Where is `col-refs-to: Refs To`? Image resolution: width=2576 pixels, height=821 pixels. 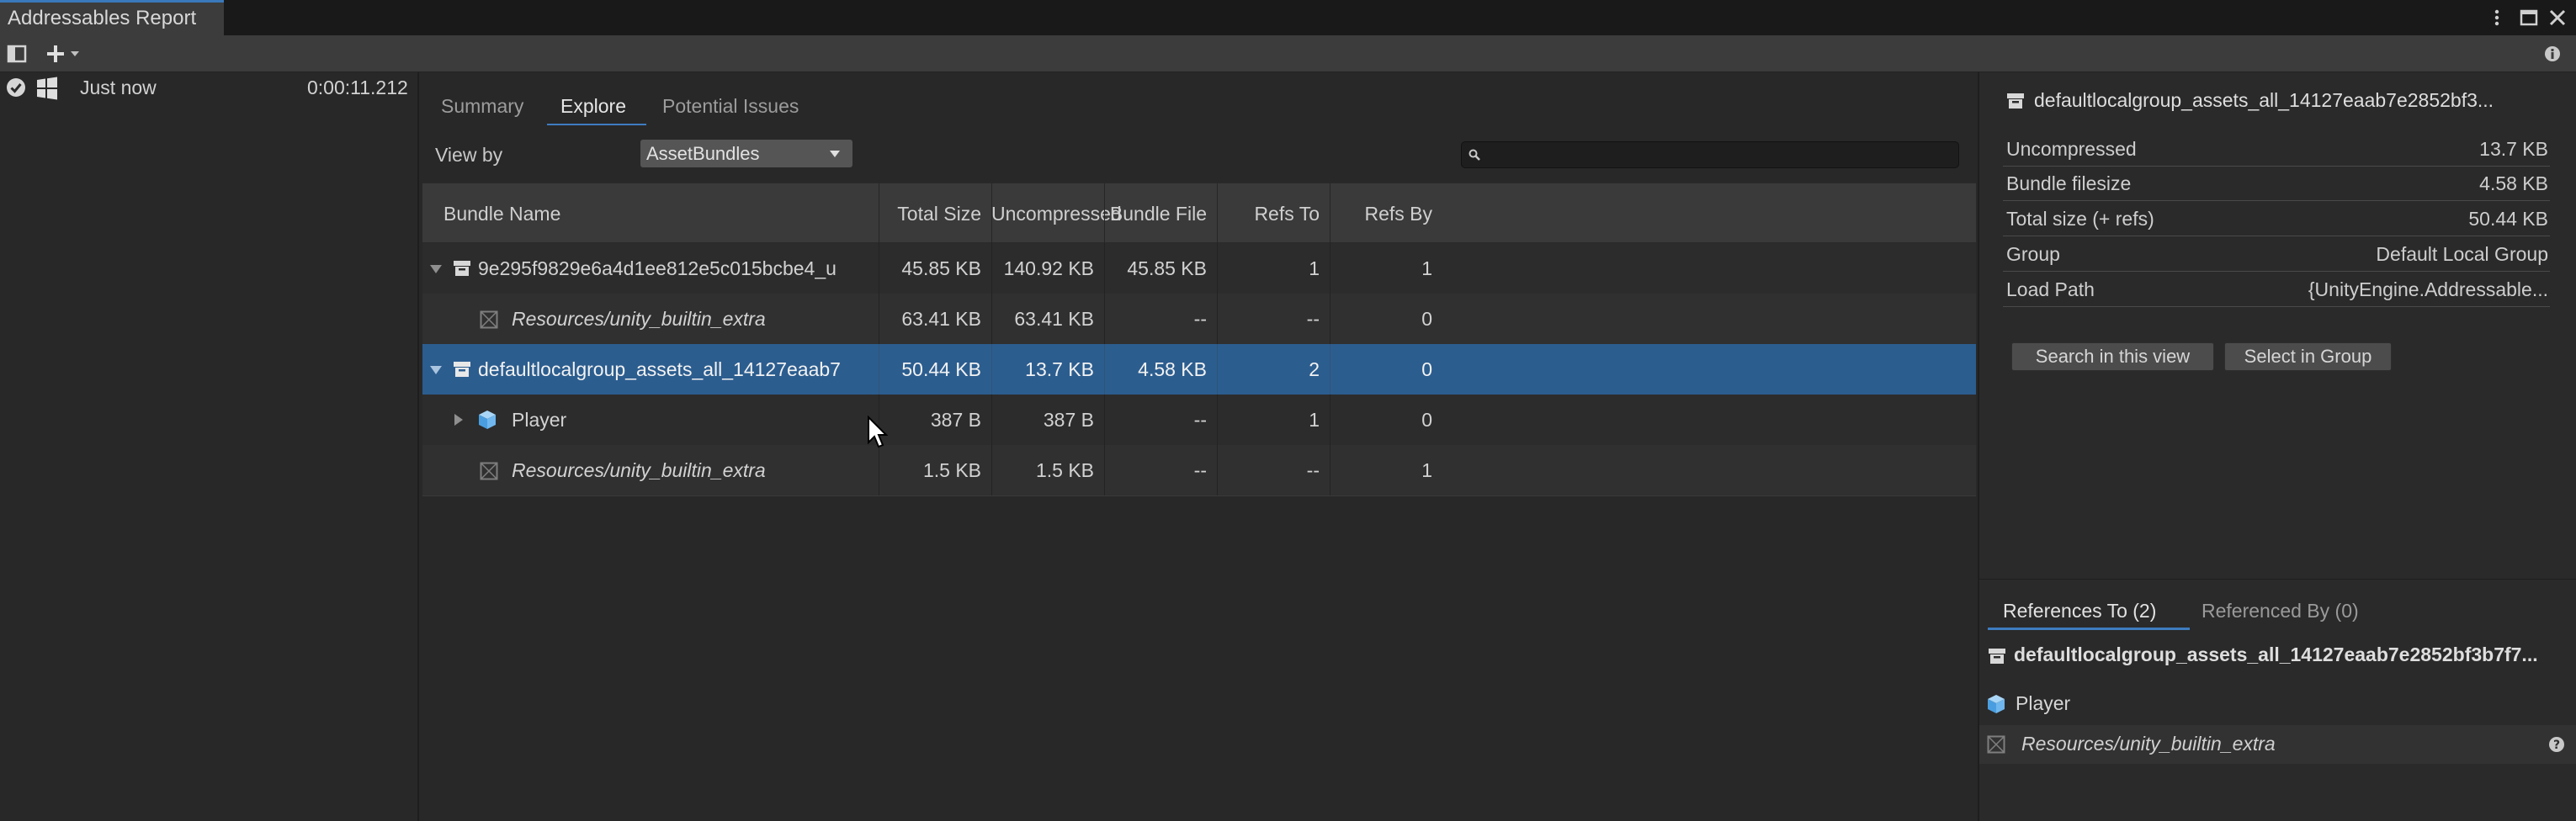 col-refs-to: Refs To is located at coordinates (1273, 213).